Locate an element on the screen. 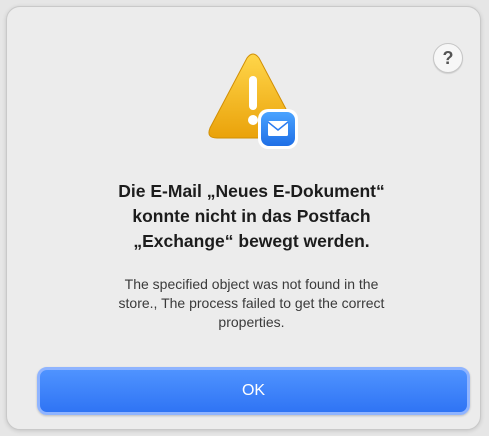 Image resolution: width=489 pixels, height=436 pixels. ok-button: OK is located at coordinates (253, 391).